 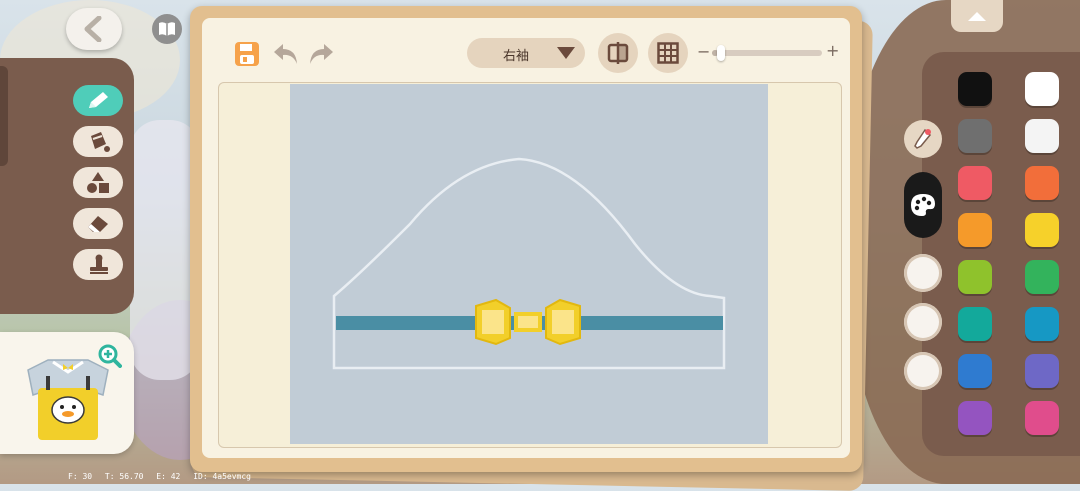 I want to click on pencil-icon, so click(x=98, y=99).